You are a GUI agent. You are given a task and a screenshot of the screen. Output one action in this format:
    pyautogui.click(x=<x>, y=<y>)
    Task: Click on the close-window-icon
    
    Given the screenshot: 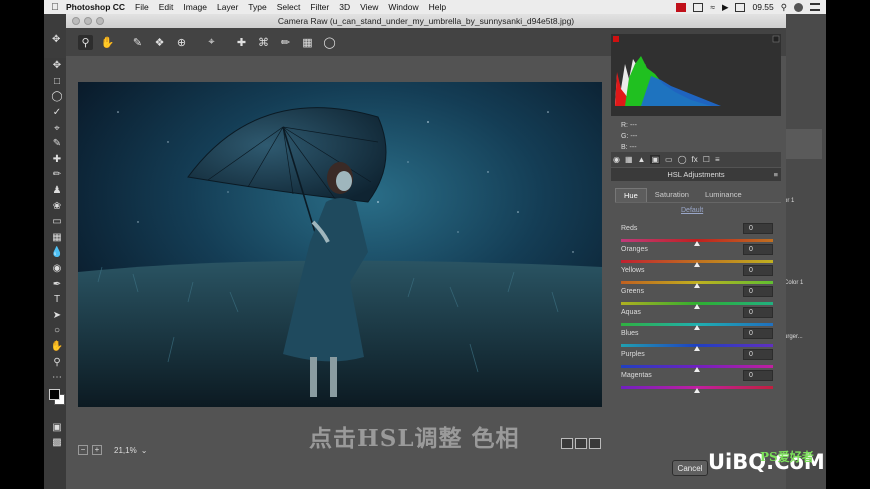 What is the action you would take?
    pyautogui.click(x=76, y=21)
    